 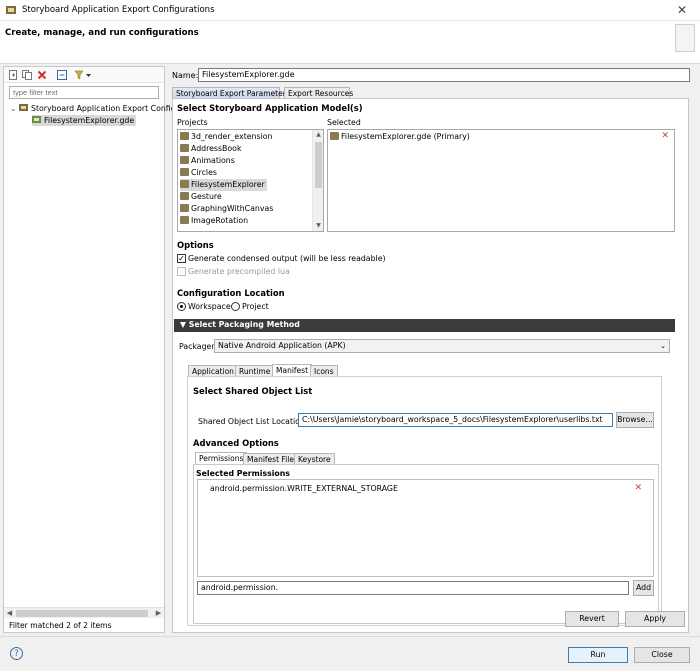 I want to click on expand-triangle-icon: ▼, so click(x=184, y=324).